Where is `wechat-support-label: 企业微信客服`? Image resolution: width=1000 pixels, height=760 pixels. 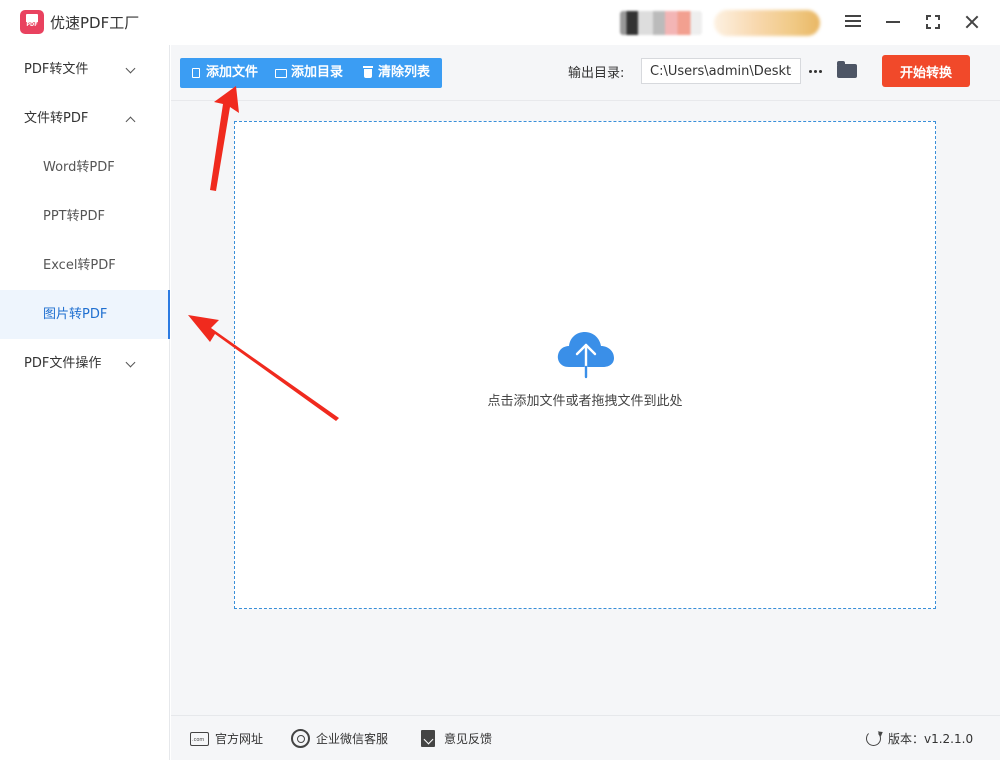
wechat-support-label: 企业微信客服 is located at coordinates (352, 739).